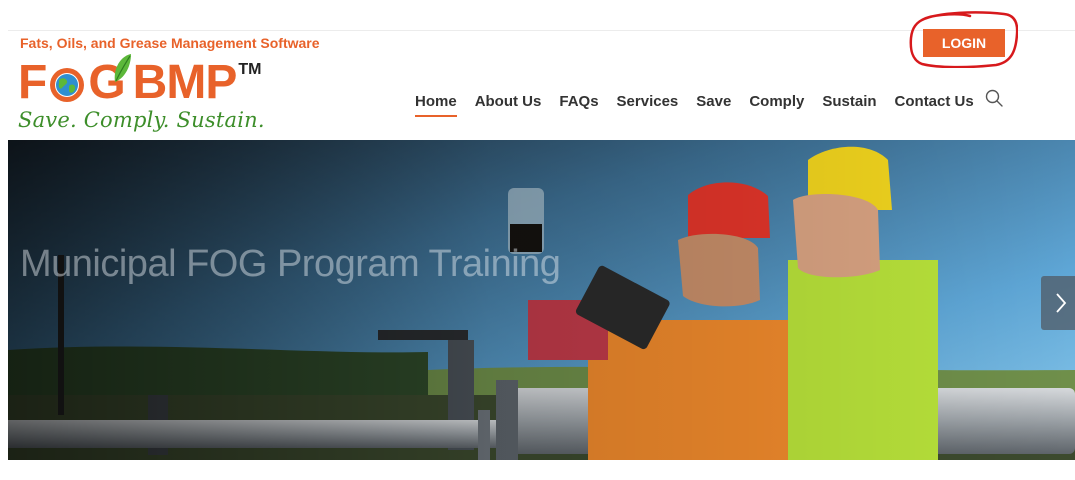 The width and height of the screenshot is (1075, 480). What do you see at coordinates (290, 264) in the screenshot?
I see `hero-title: Municipal FOG Program Training` at bounding box center [290, 264].